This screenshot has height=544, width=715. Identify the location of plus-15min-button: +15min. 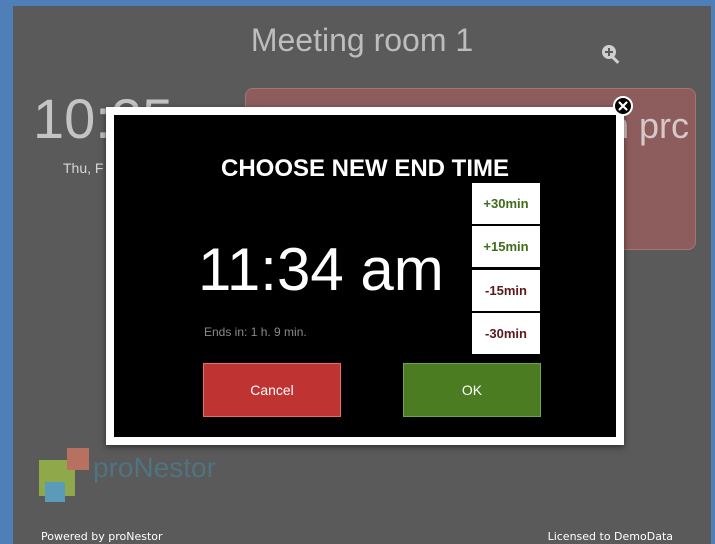
(506, 246).